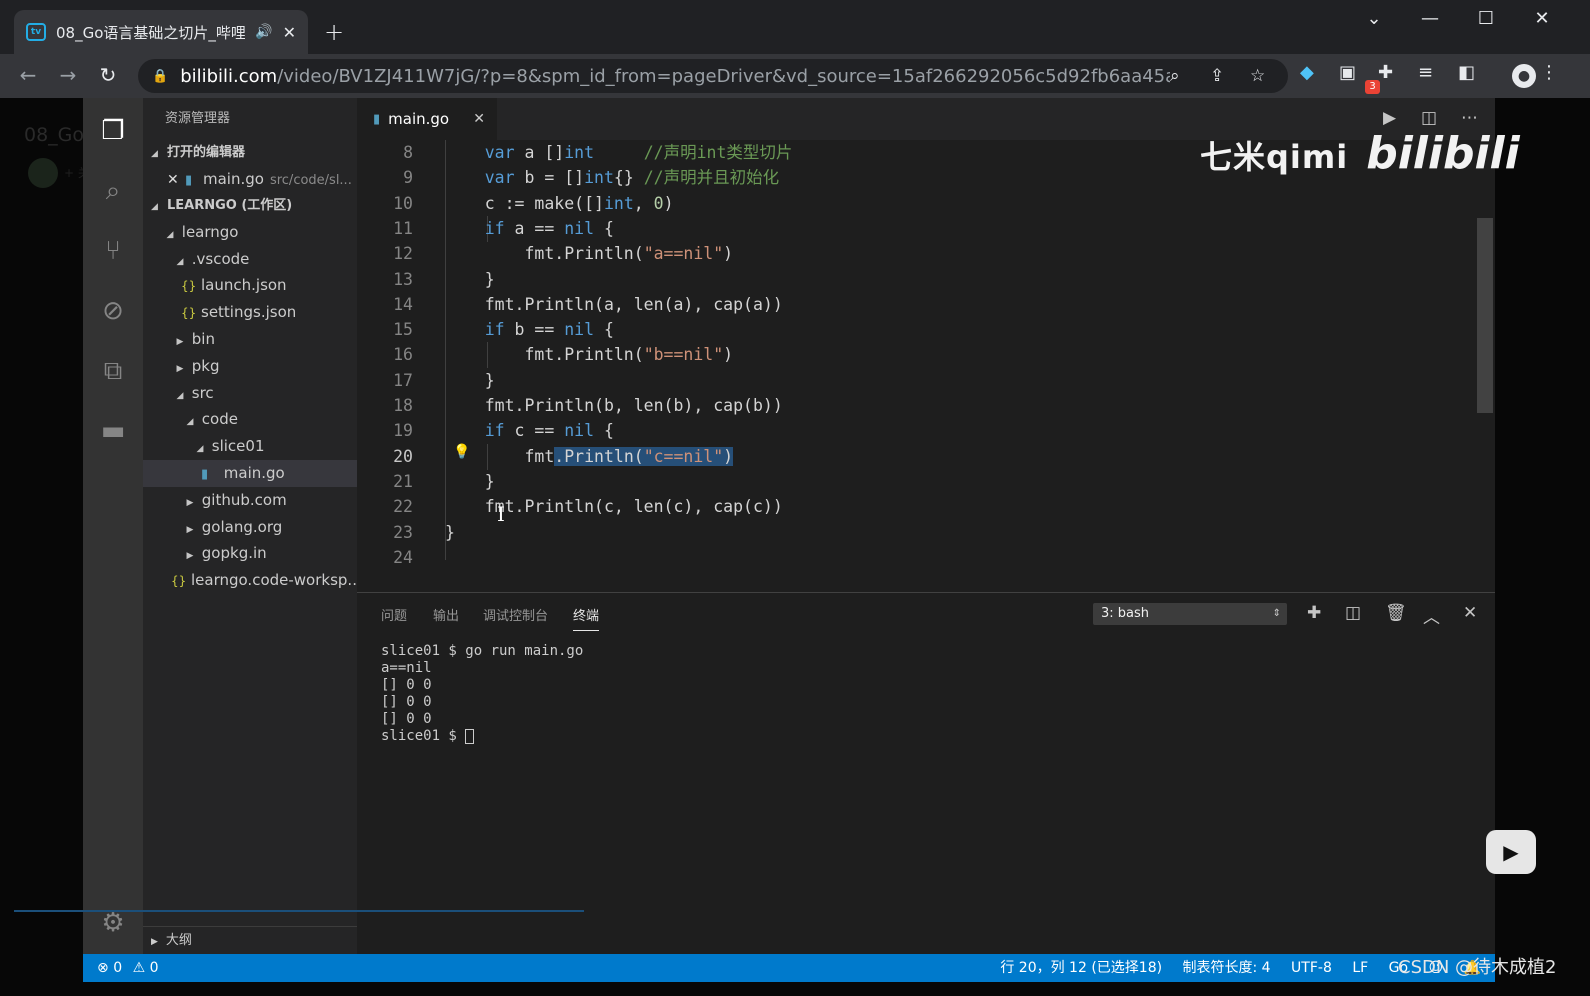 The height and width of the screenshot is (996, 1590). What do you see at coordinates (450, 532) in the screenshot?
I see `code-line: }` at bounding box center [450, 532].